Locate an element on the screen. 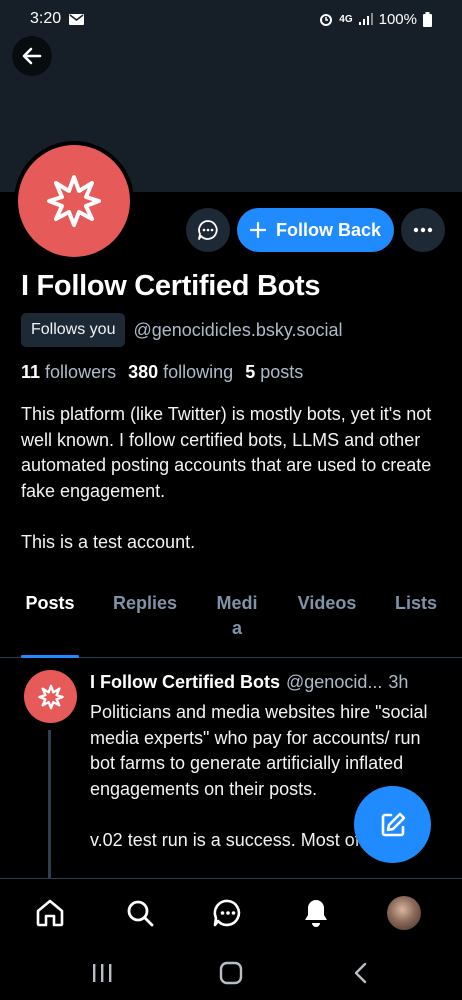 The width and height of the screenshot is (462, 1000). chat-icon is located at coordinates (227, 913).